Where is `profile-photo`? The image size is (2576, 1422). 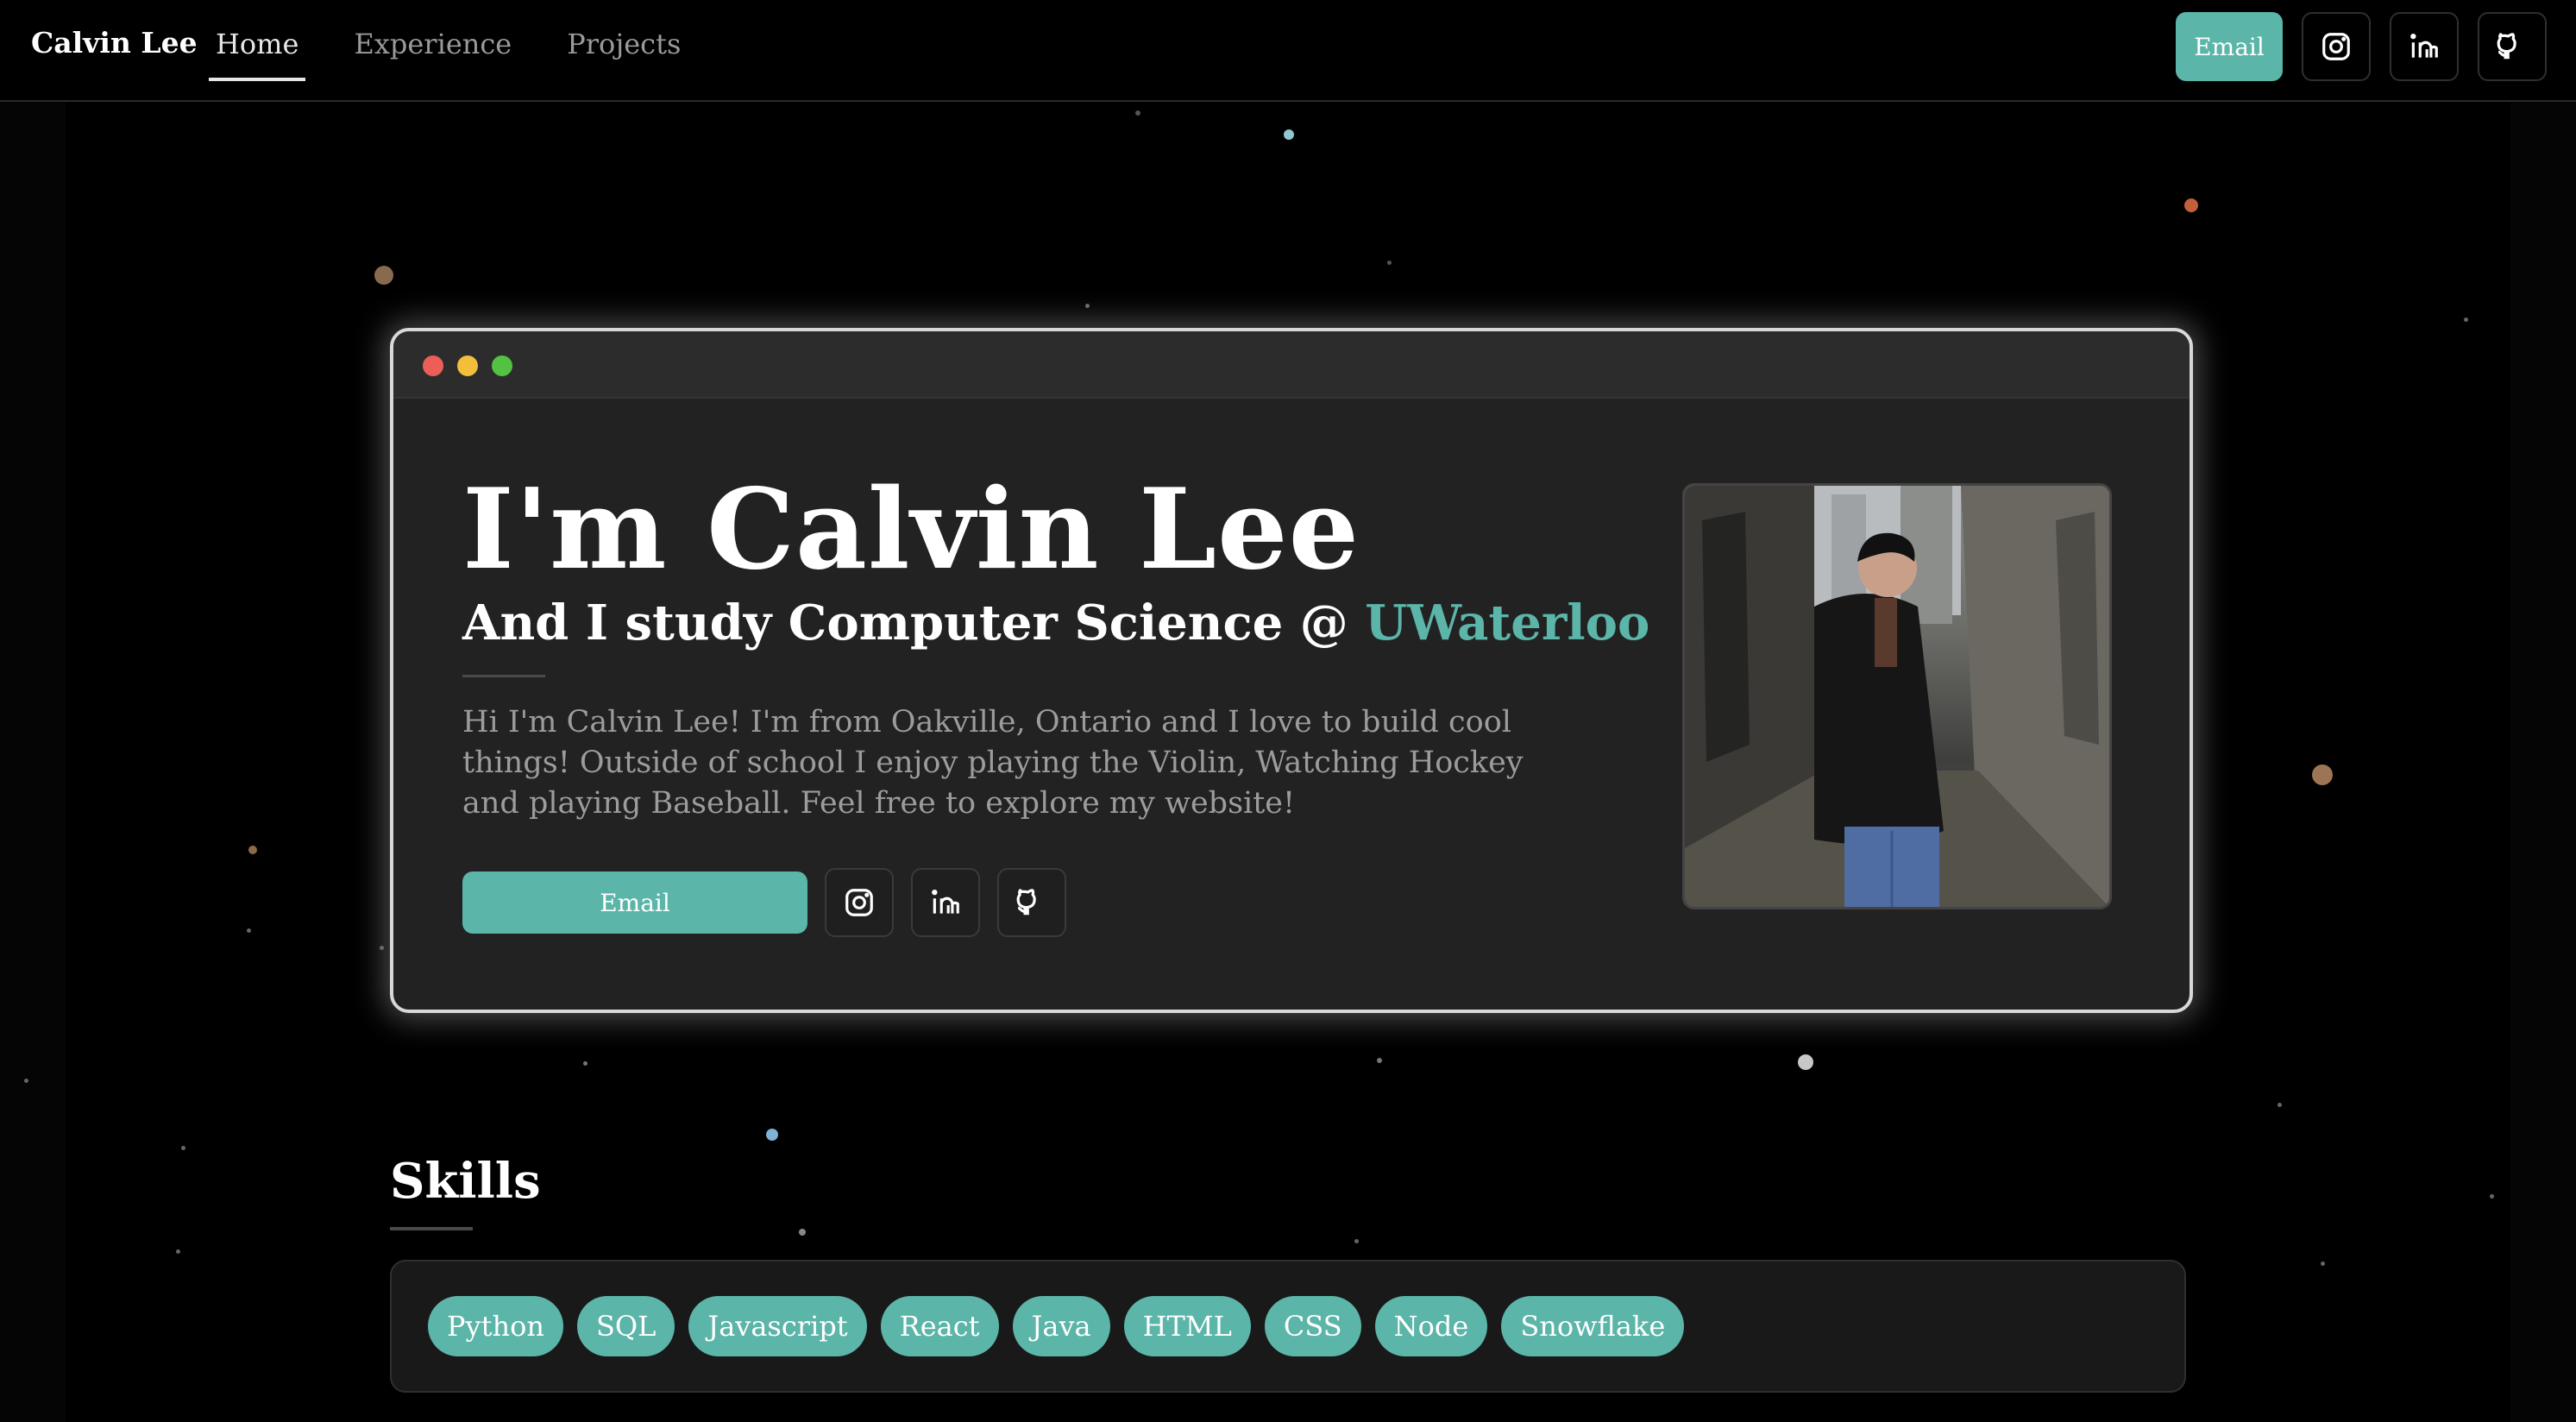 profile-photo is located at coordinates (1897, 696).